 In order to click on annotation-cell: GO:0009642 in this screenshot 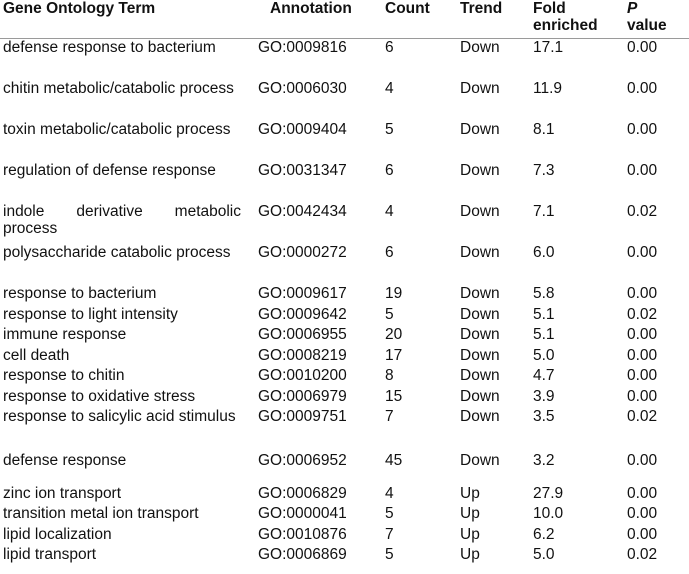, I will do `click(302, 314)`.